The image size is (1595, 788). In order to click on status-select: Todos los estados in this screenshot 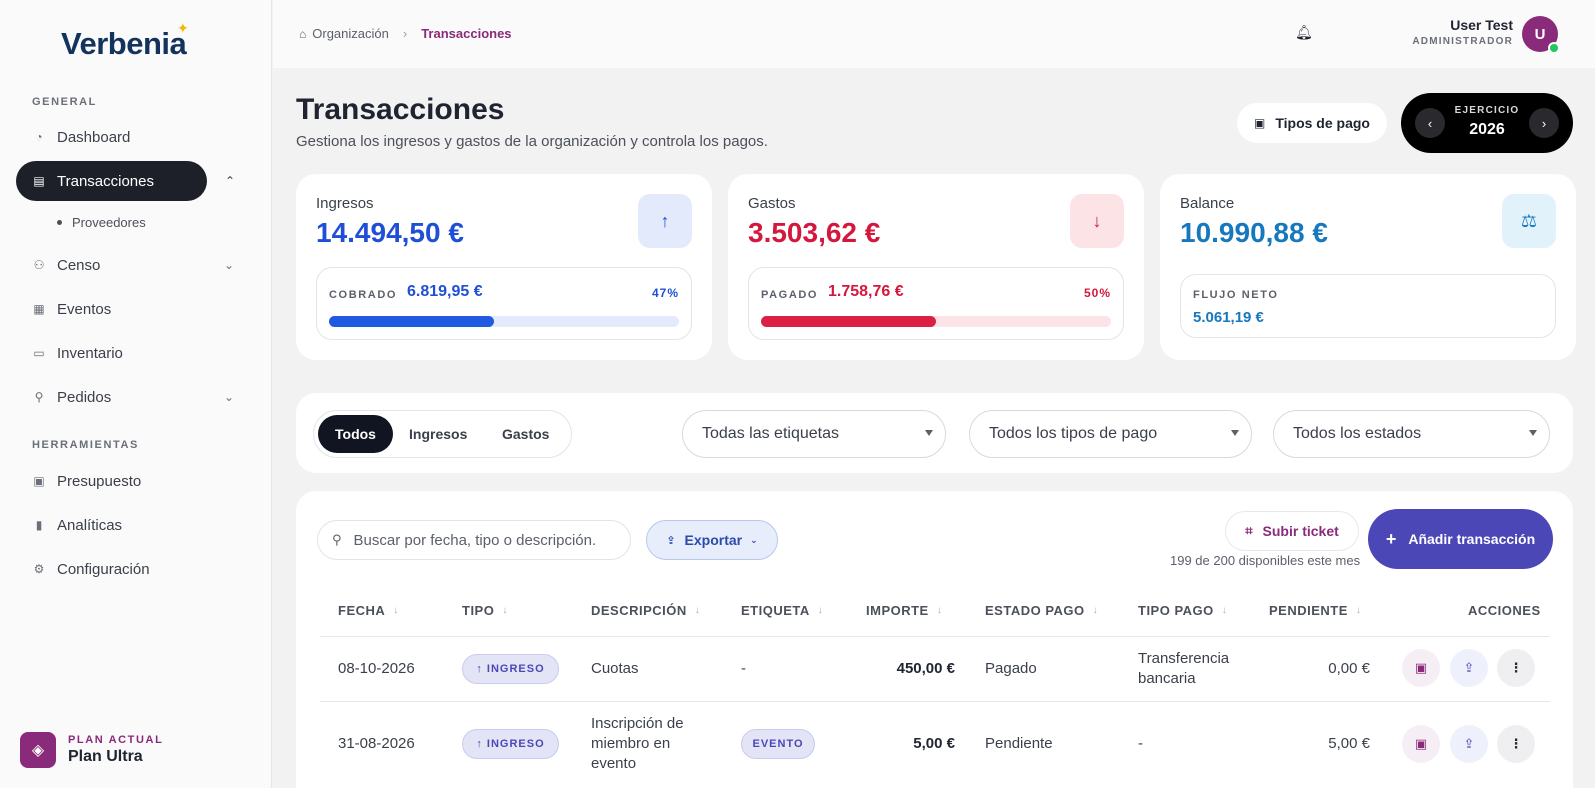, I will do `click(1411, 434)`.